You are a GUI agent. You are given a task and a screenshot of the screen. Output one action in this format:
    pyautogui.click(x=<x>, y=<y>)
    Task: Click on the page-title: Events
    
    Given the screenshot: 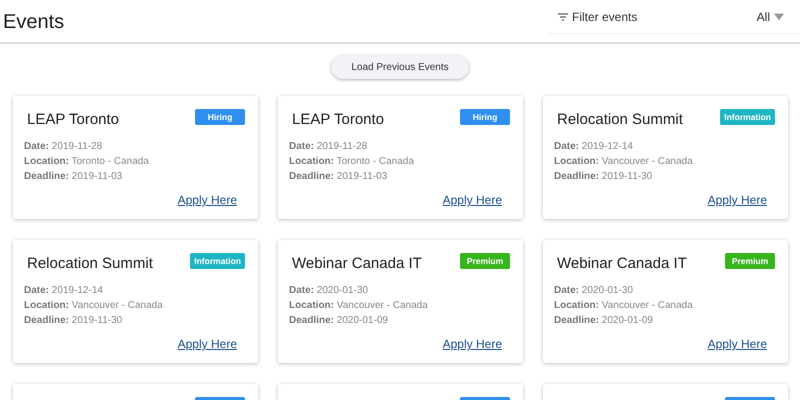 What is the action you would take?
    pyautogui.click(x=33, y=22)
    